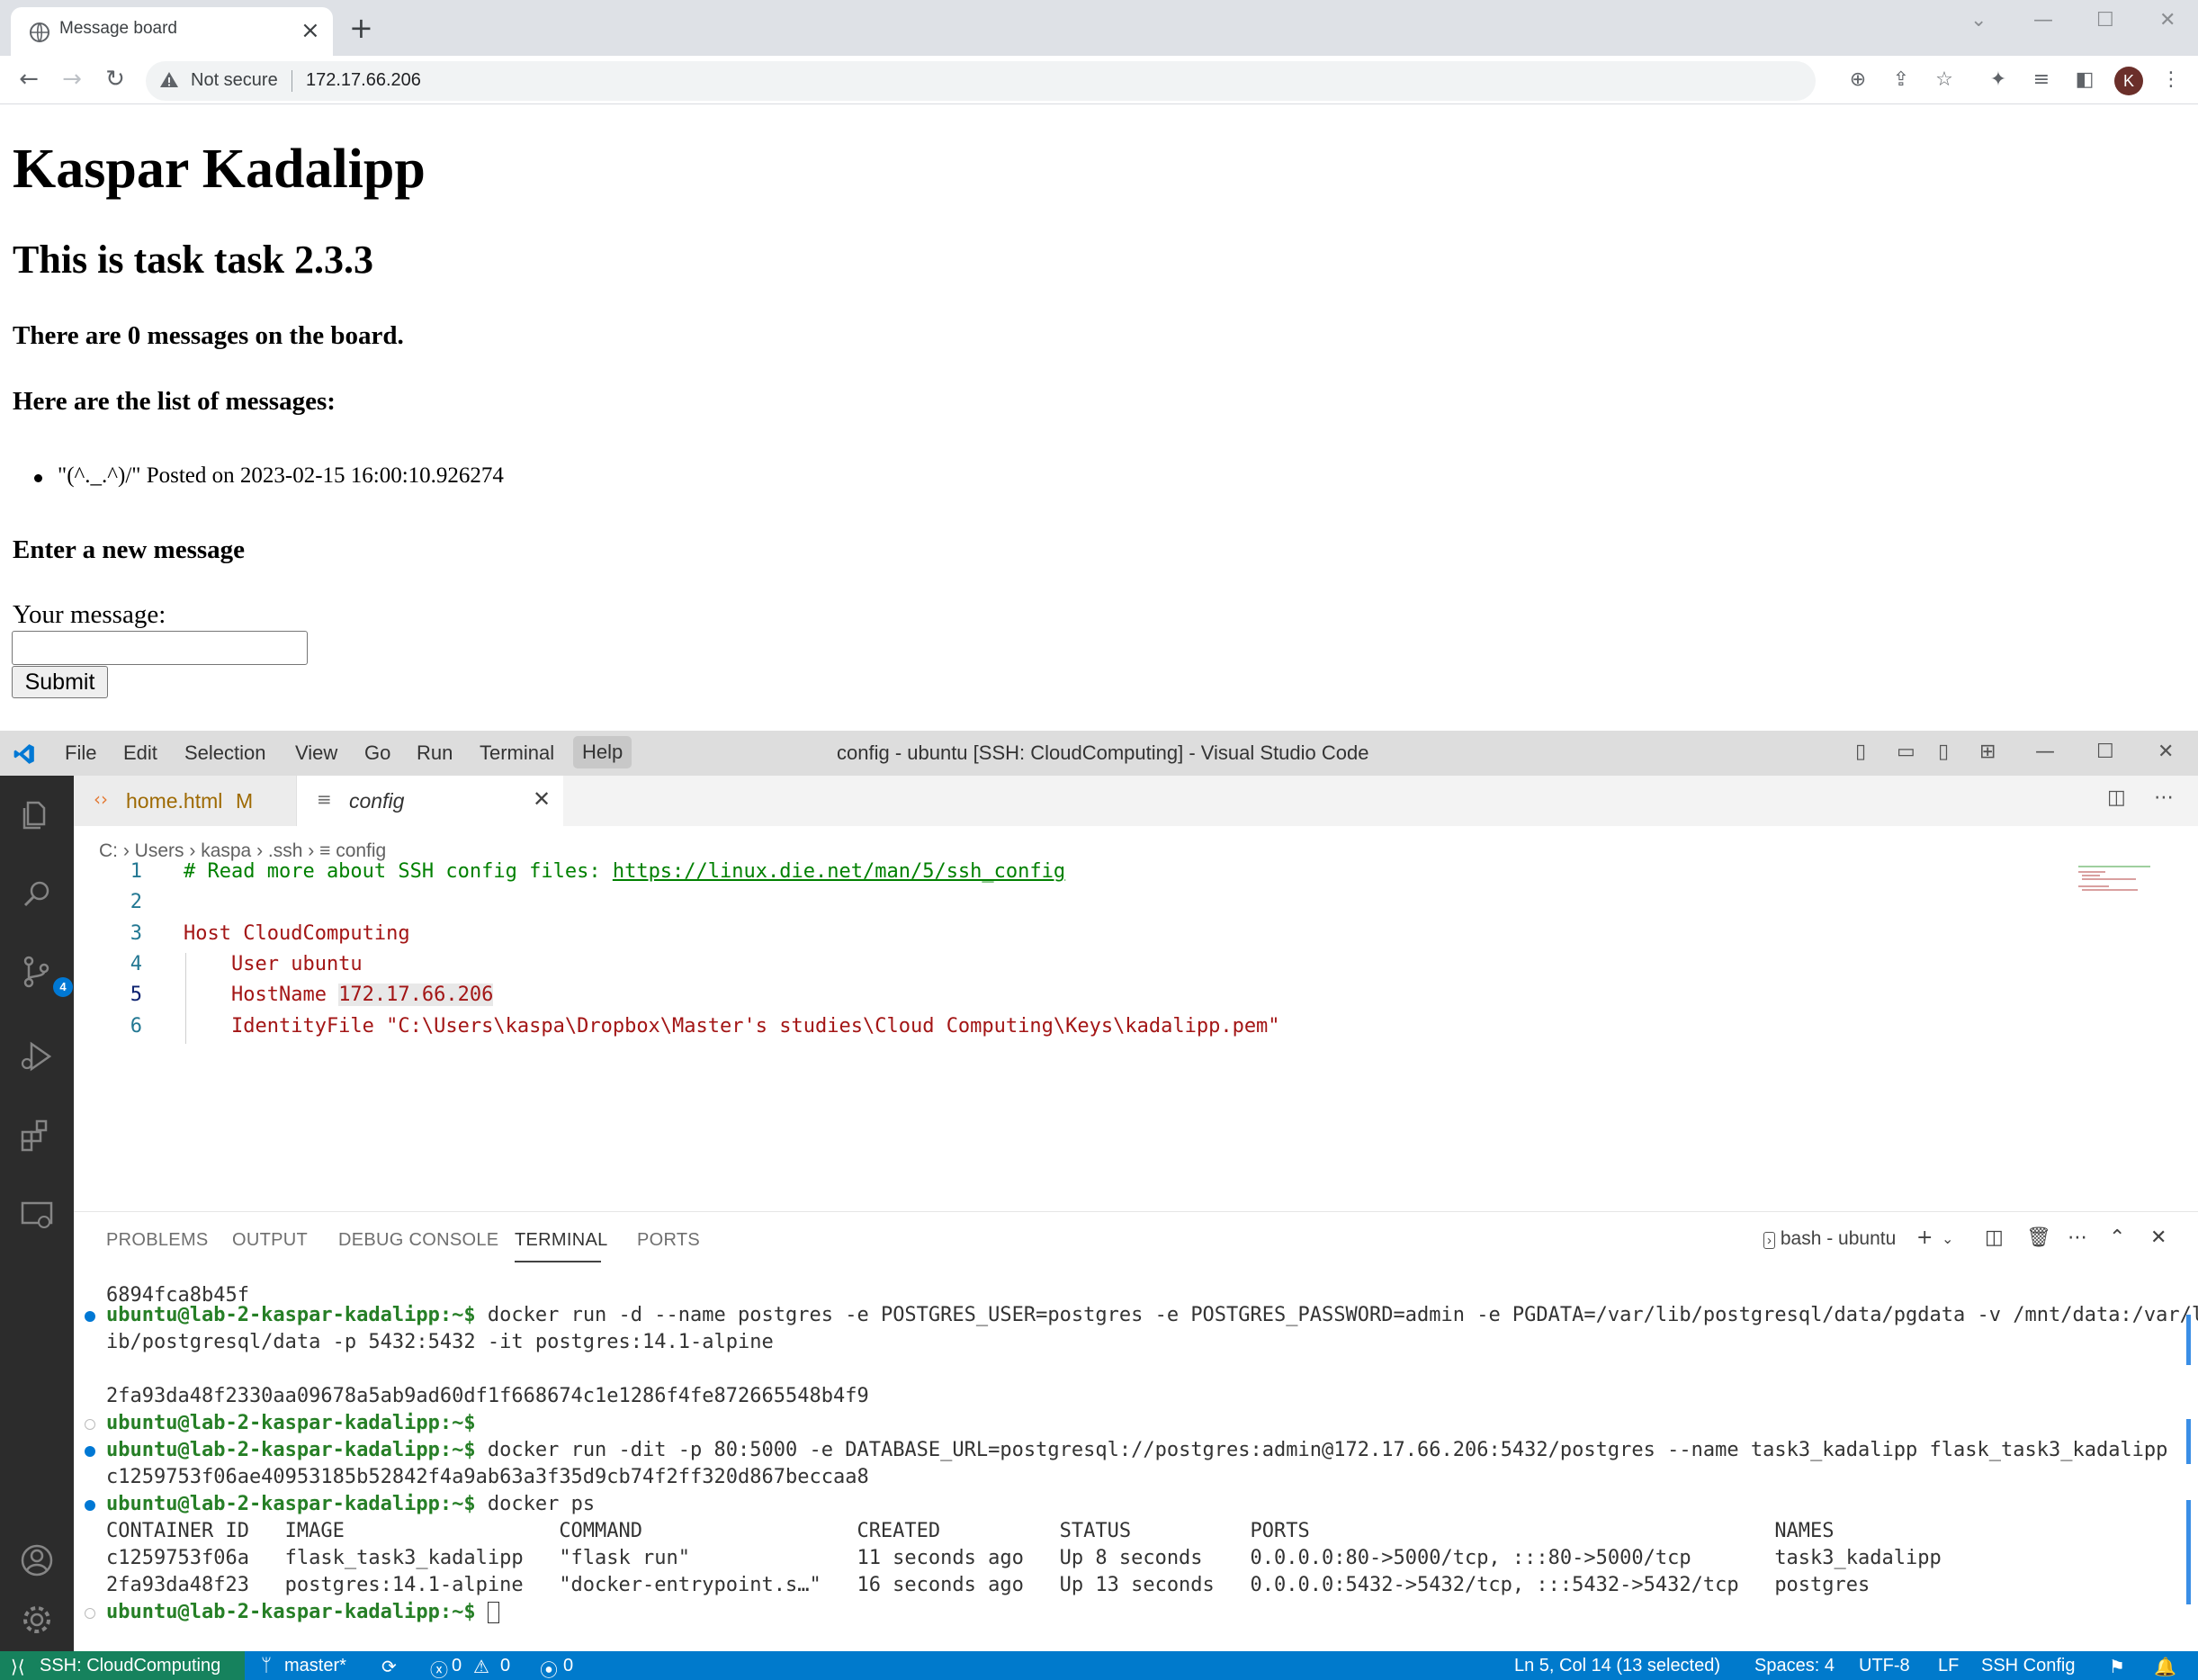  What do you see at coordinates (37, 815) in the screenshot?
I see `explorer-icon` at bounding box center [37, 815].